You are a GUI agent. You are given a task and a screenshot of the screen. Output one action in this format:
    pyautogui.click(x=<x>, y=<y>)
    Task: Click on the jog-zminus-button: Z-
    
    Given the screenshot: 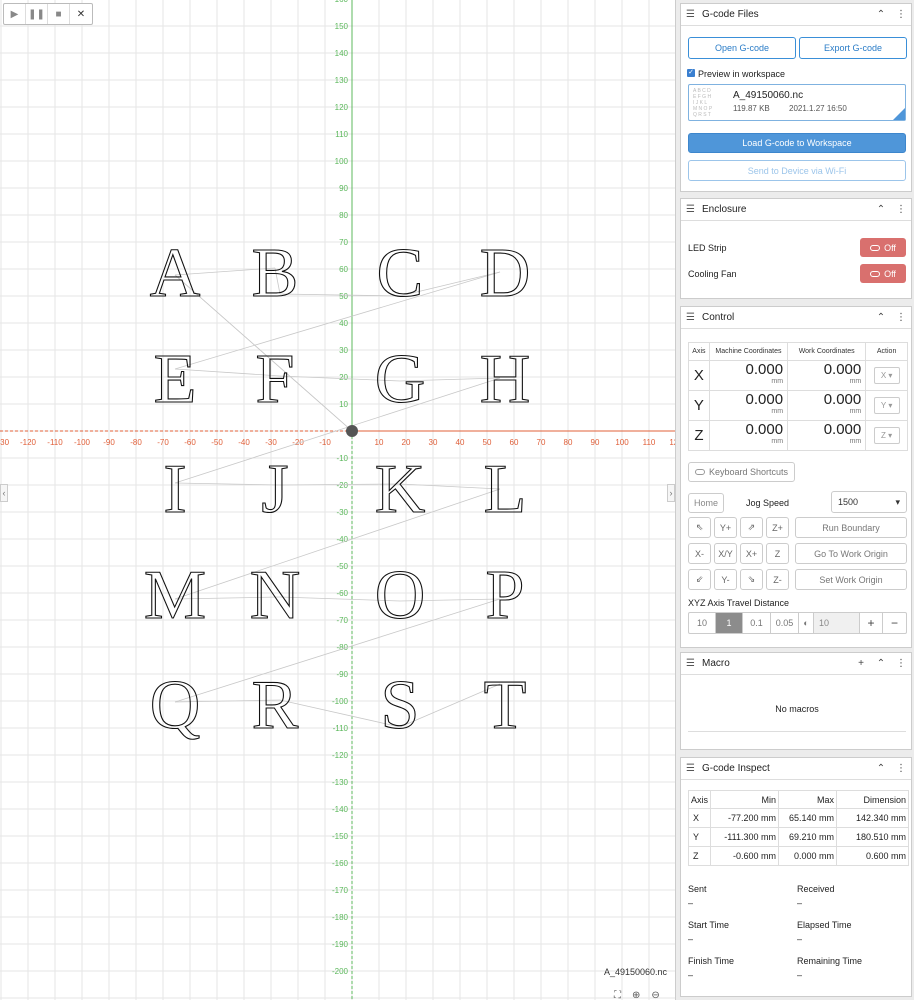 What is the action you would take?
    pyautogui.click(x=777, y=579)
    